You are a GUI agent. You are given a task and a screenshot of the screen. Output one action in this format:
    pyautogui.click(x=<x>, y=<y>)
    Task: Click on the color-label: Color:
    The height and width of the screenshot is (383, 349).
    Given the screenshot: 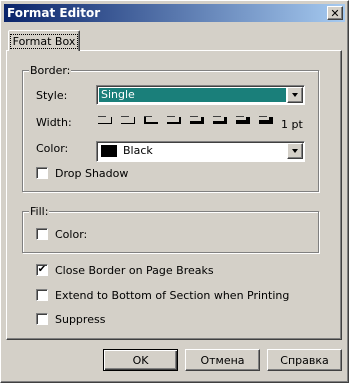 What is the action you would take?
    pyautogui.click(x=52, y=148)
    